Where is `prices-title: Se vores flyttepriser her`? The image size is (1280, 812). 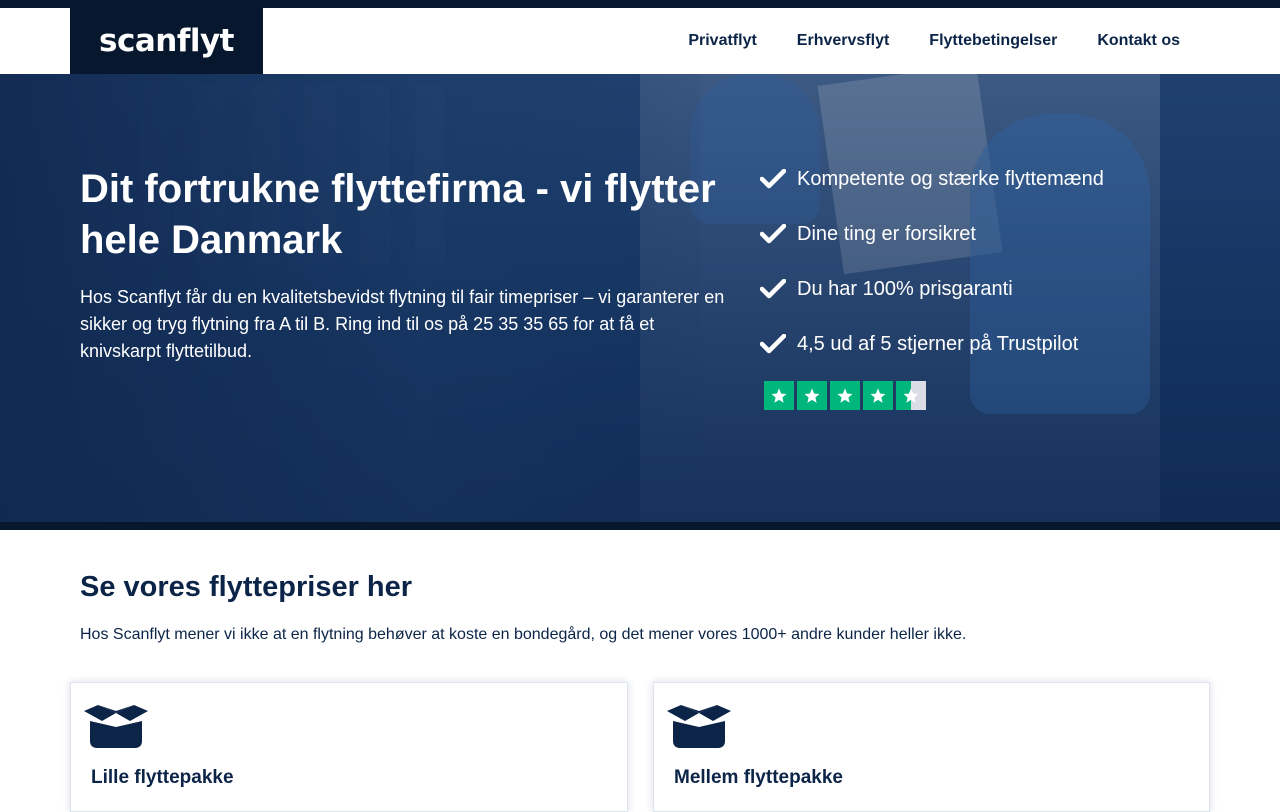 prices-title: Se vores flyttepriser her is located at coordinates (246, 587).